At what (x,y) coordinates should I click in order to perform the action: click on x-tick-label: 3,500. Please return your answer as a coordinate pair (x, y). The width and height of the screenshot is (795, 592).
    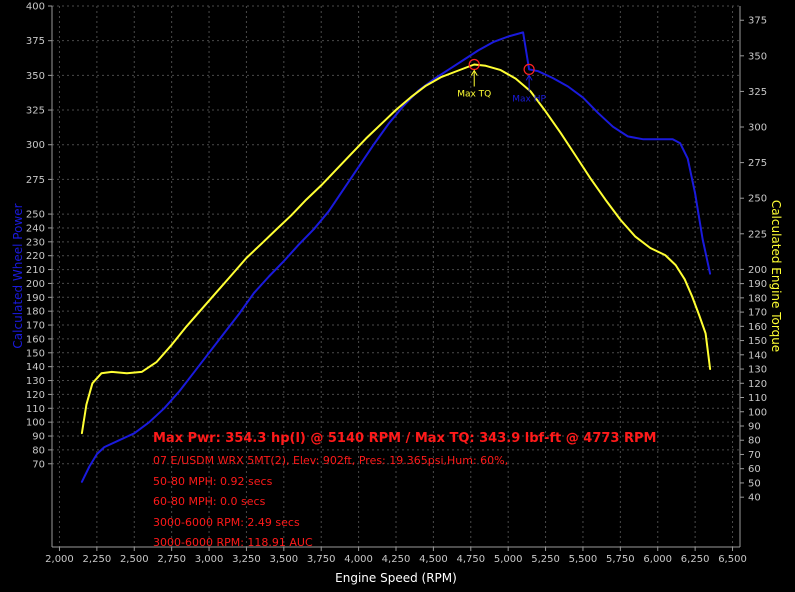
    Looking at the image, I should click on (284, 559).